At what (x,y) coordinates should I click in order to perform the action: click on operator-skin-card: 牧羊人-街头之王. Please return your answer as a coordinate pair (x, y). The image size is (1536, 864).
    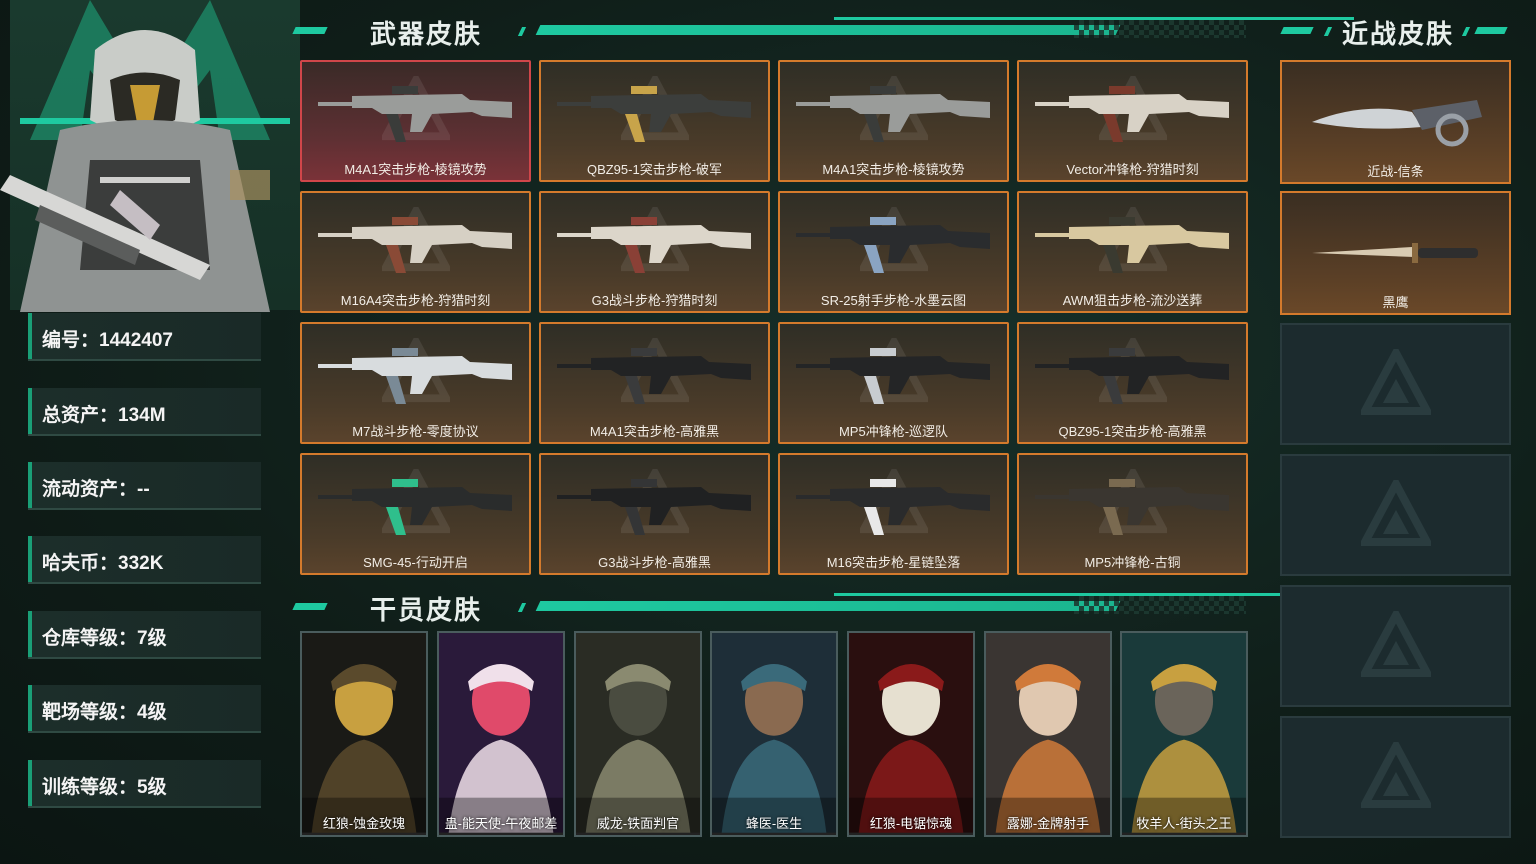
    Looking at the image, I should click on (1184, 734).